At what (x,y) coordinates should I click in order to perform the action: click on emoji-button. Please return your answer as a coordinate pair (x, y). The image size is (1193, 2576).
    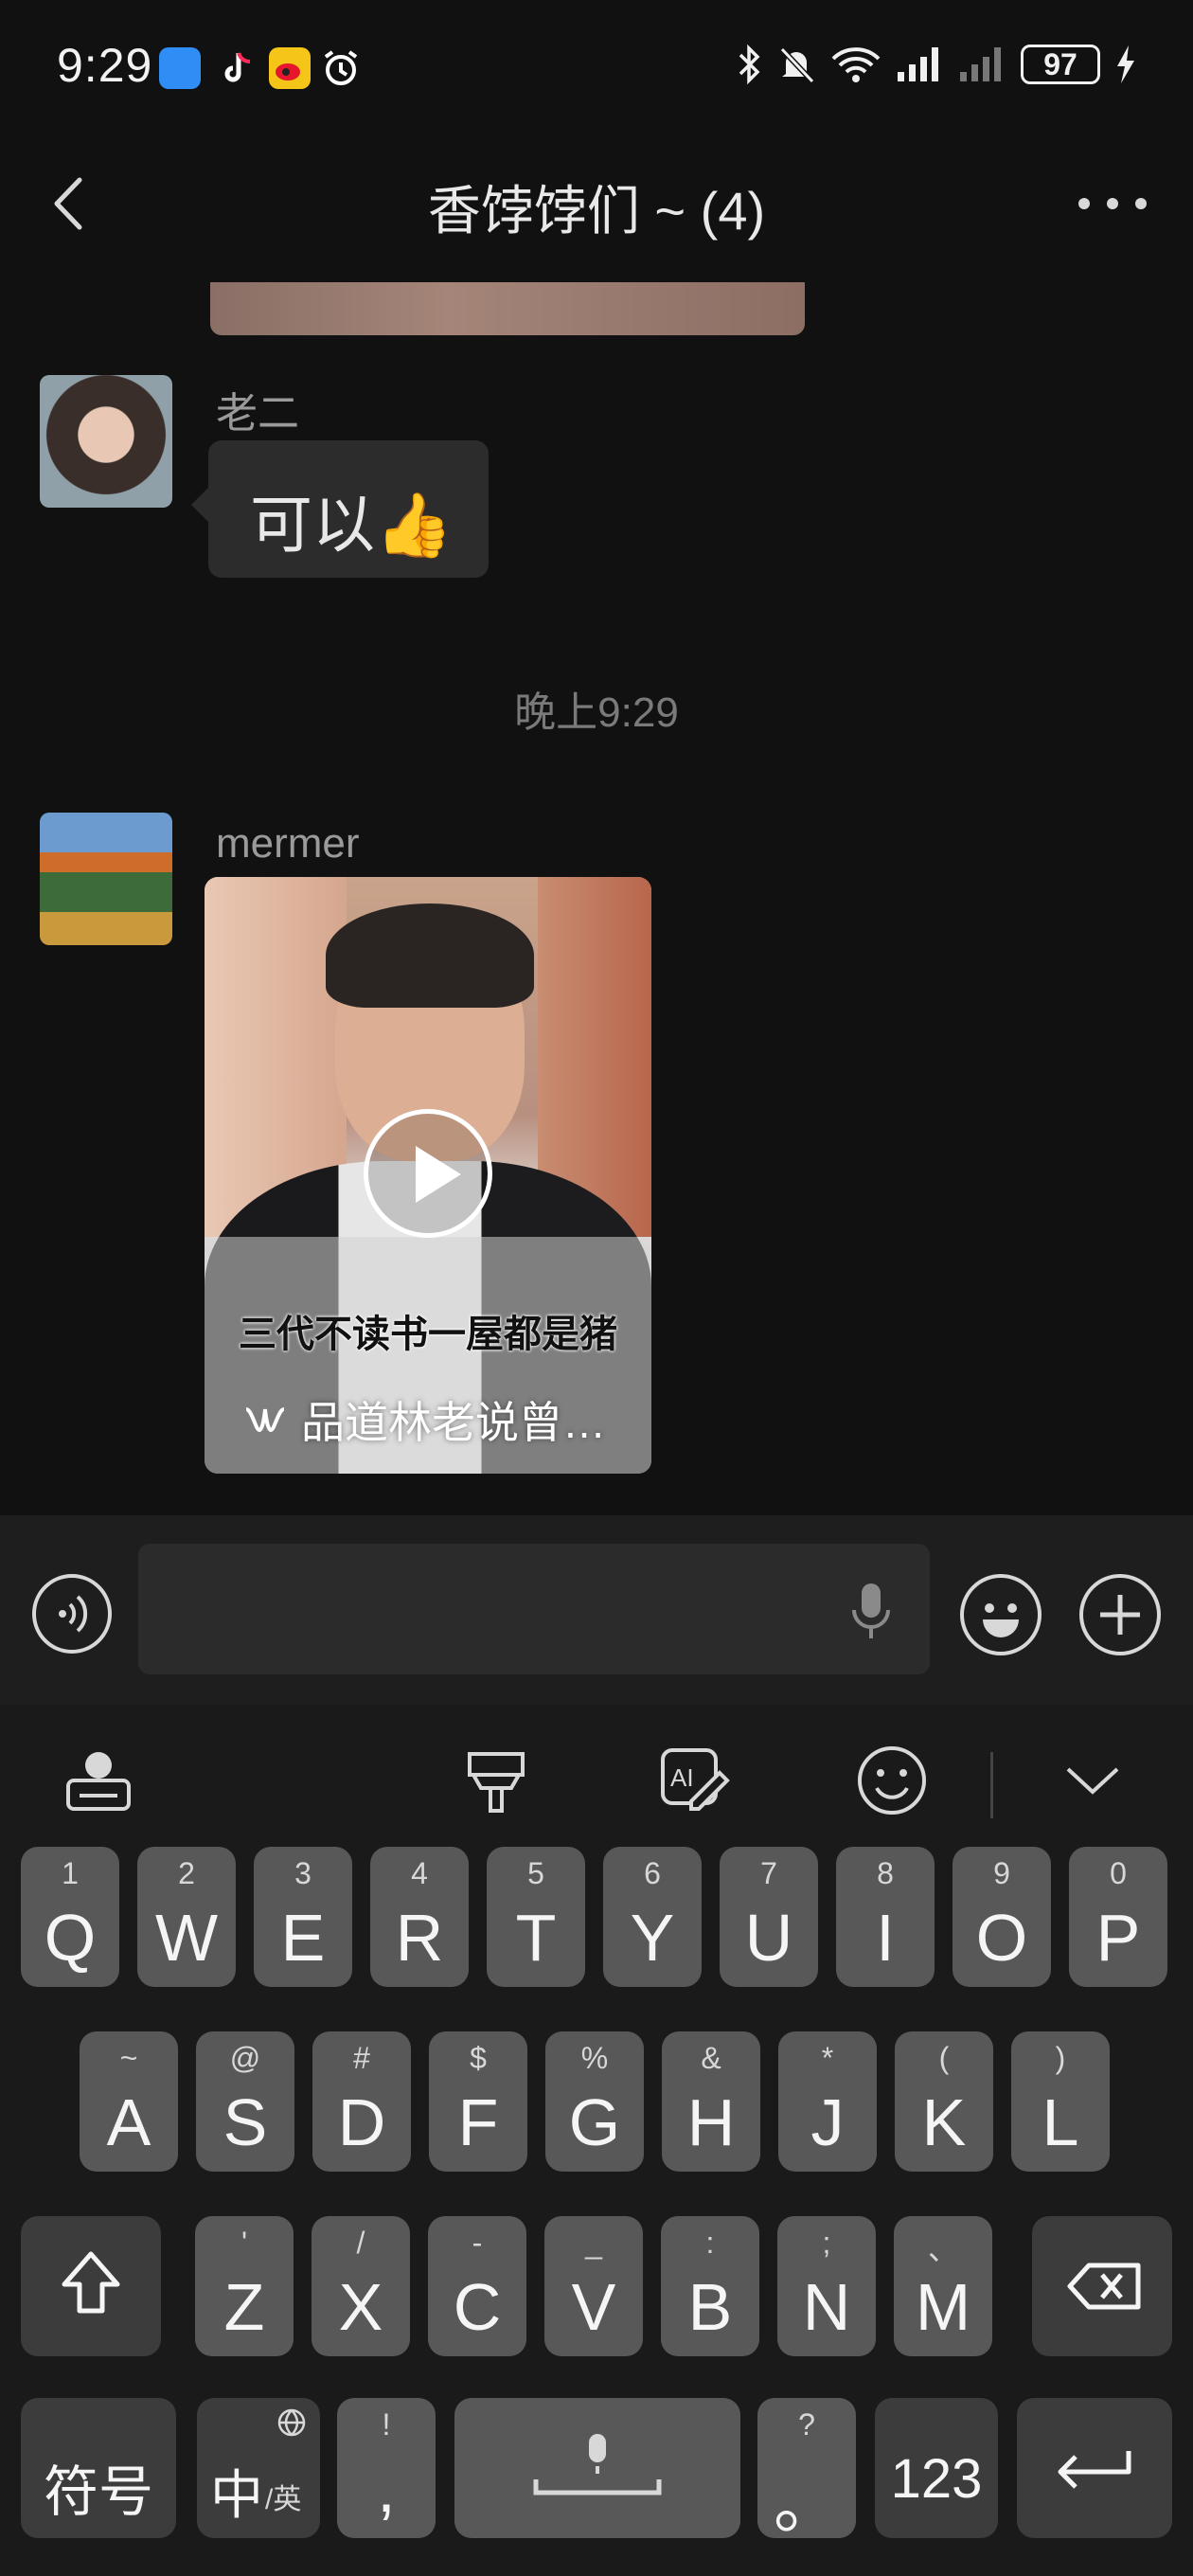
    Looking at the image, I should click on (1001, 1614).